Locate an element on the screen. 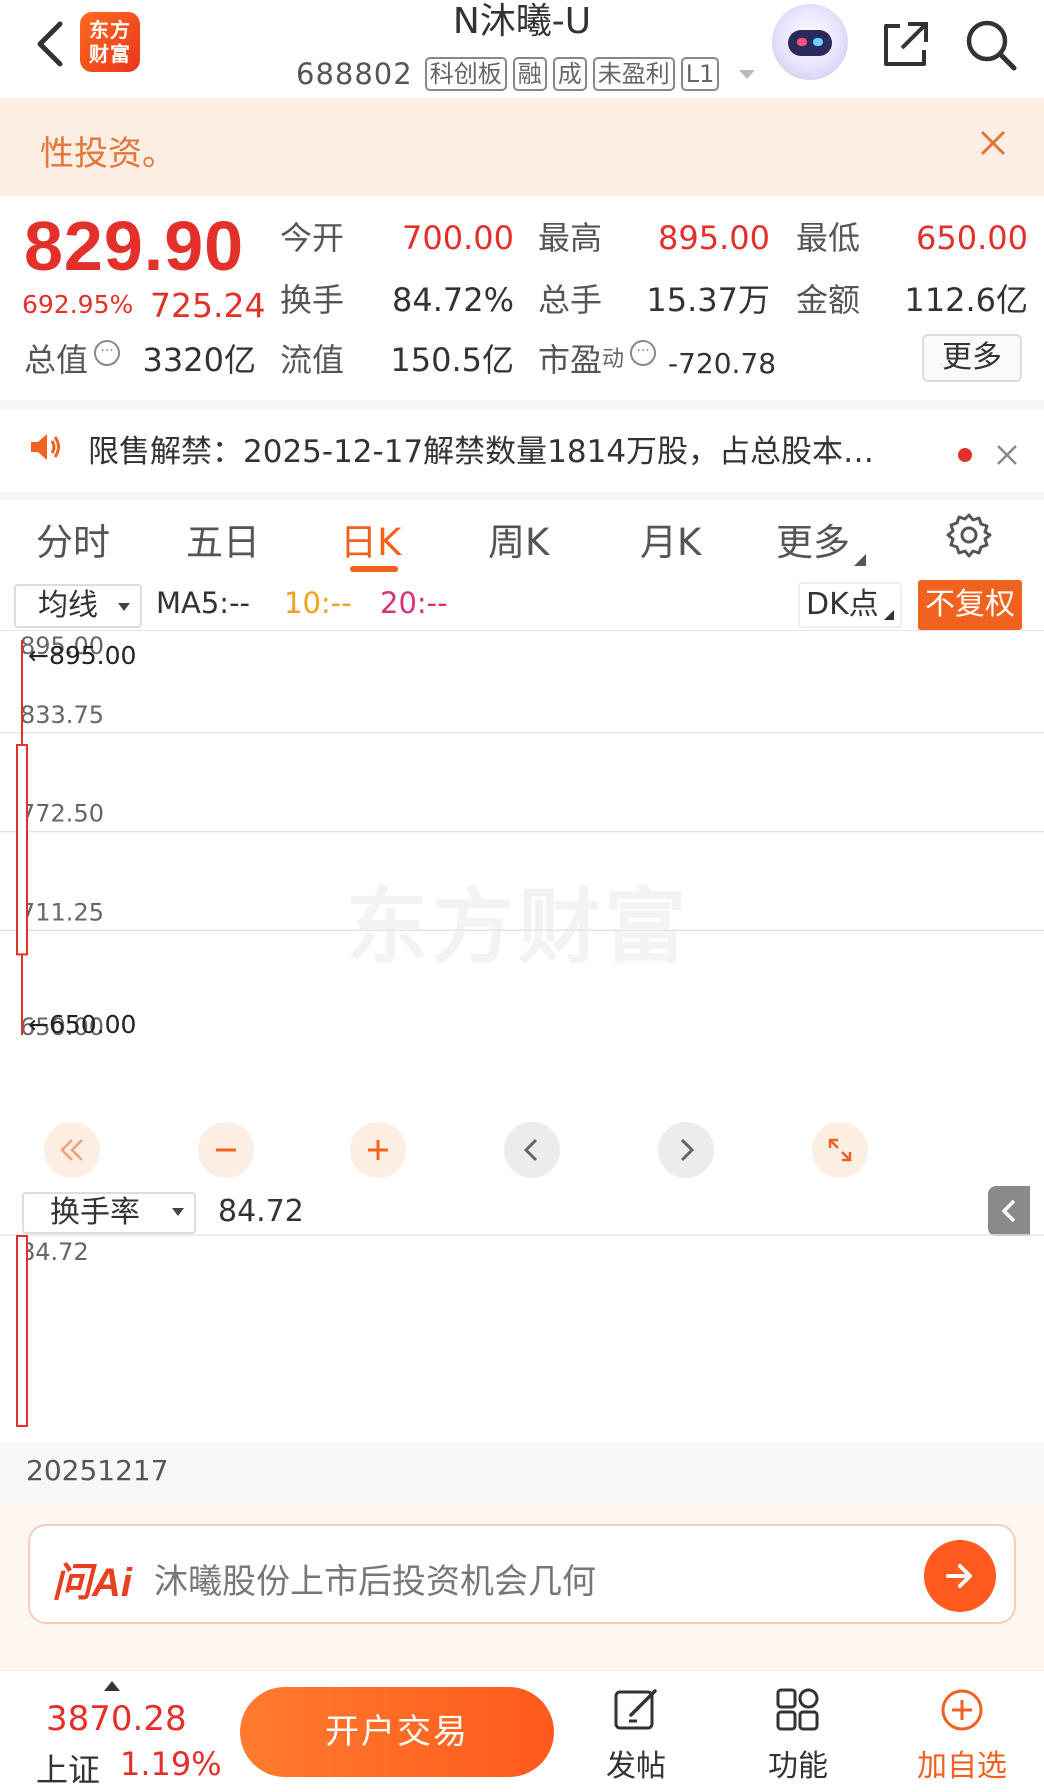  amount-value: 112.6亿 is located at coordinates (966, 300).